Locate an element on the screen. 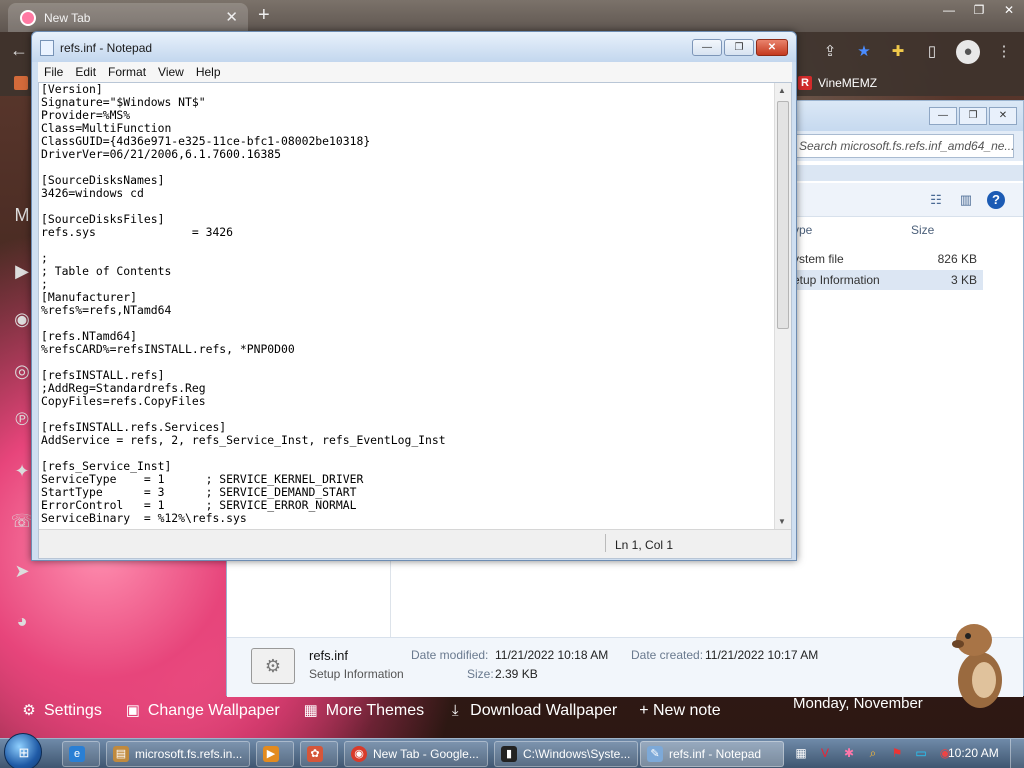 The height and width of the screenshot is (768, 1024). new-tab-button: + is located at coordinates (264, 15).